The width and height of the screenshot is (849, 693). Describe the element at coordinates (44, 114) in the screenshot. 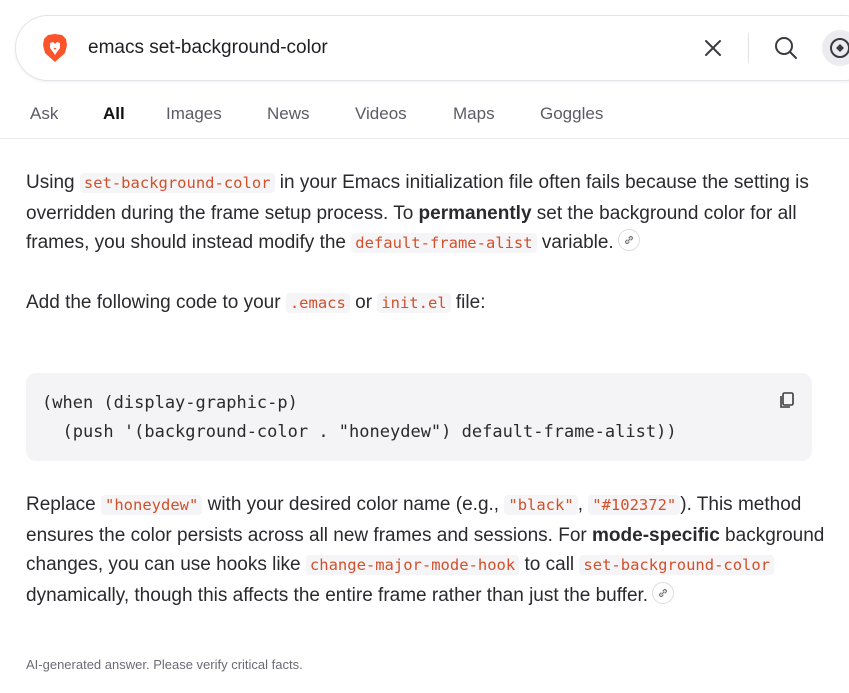

I see `tab-ask: Ask` at that location.